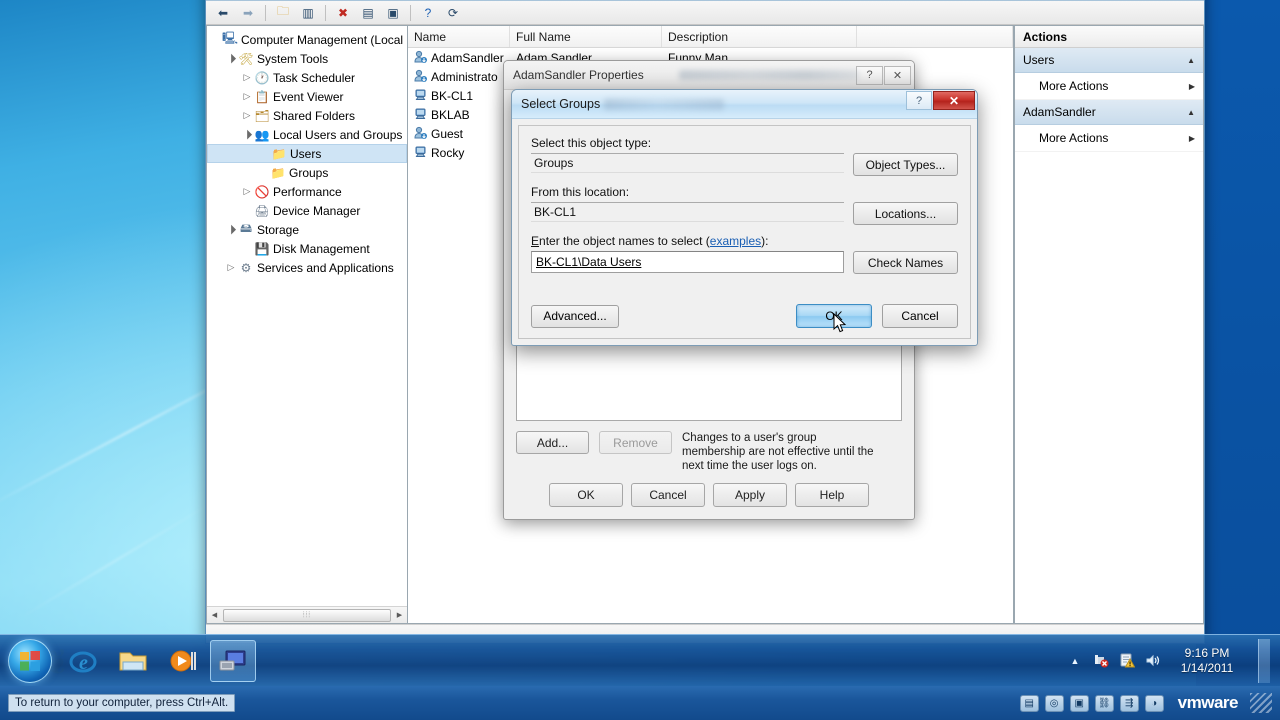 The height and width of the screenshot is (720, 1280). Describe the element at coordinates (248, 13) in the screenshot. I see `forward-icon: ➡` at that location.